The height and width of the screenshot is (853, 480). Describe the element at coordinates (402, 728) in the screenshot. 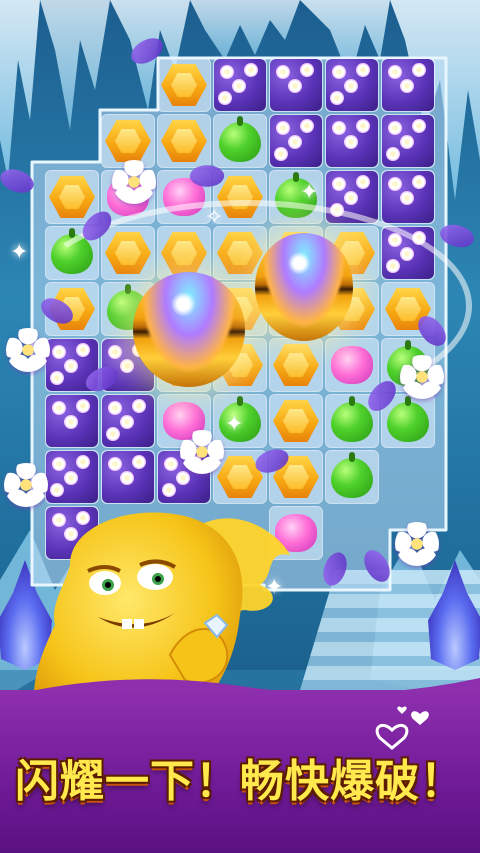

I see `heart-icon` at that location.